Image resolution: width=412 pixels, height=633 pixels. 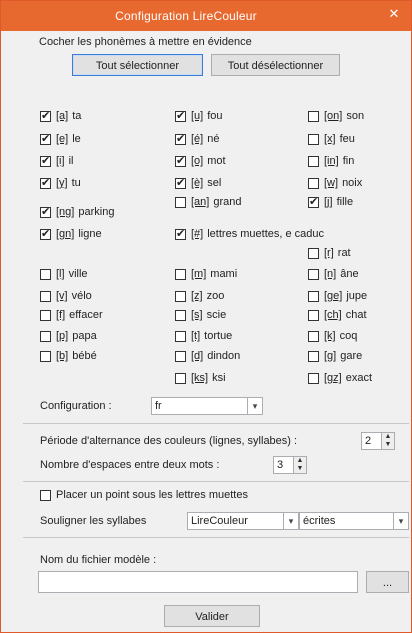 I want to click on point-muettes-checkbox: Placer un point sous les lettres muettes, so click(x=144, y=495).